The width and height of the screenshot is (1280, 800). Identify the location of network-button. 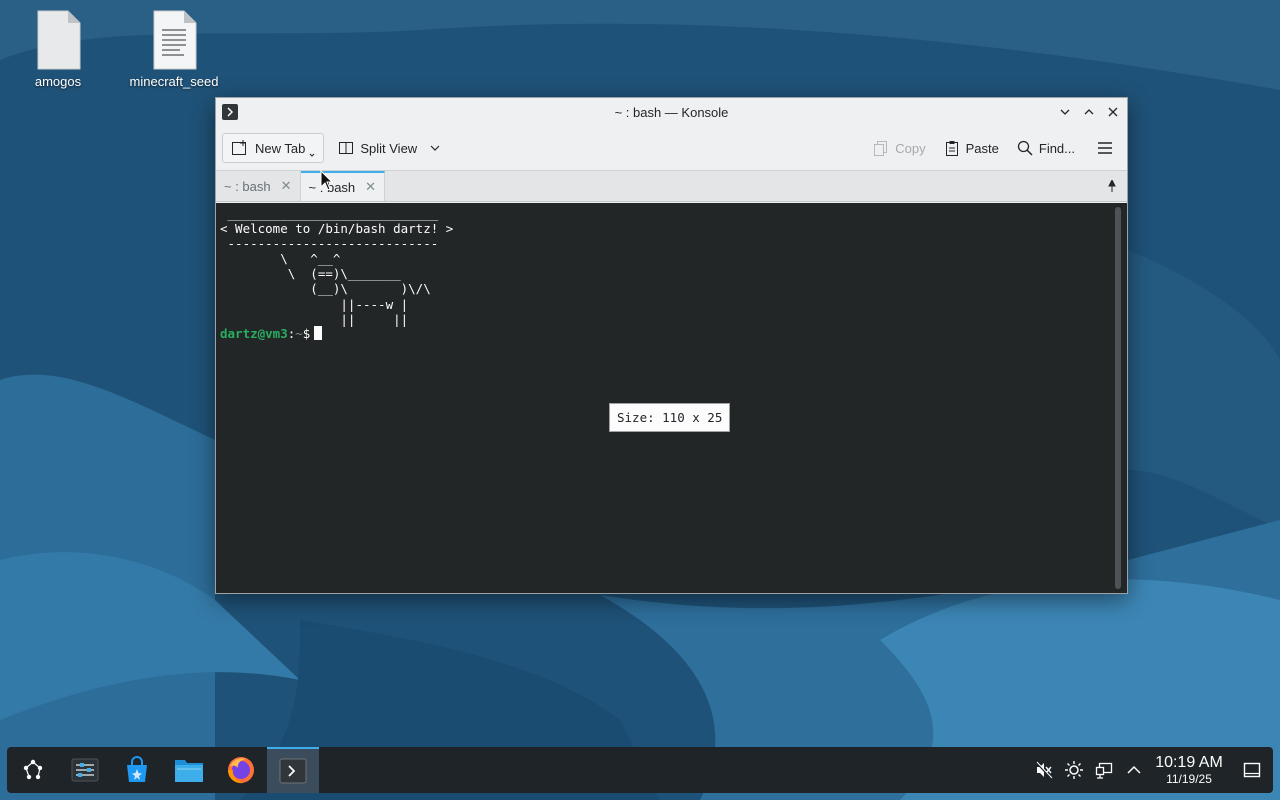
(1104, 770).